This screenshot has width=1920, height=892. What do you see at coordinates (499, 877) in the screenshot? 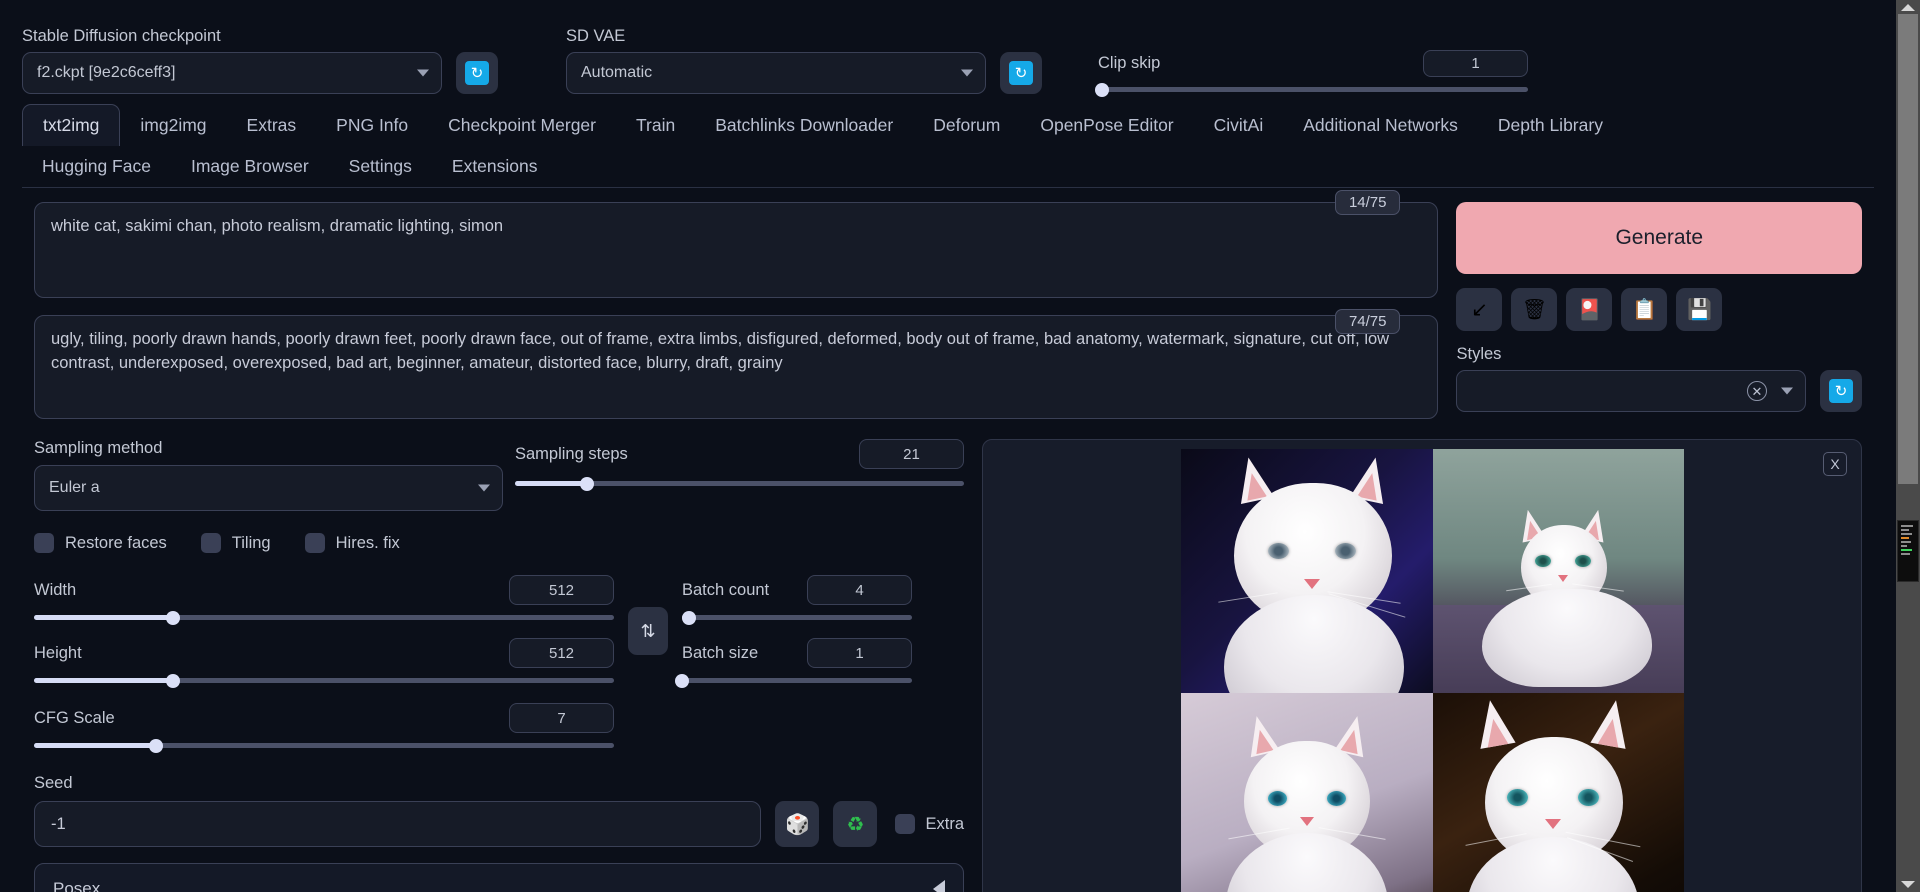
I see `posex-accordion: Posex` at bounding box center [499, 877].